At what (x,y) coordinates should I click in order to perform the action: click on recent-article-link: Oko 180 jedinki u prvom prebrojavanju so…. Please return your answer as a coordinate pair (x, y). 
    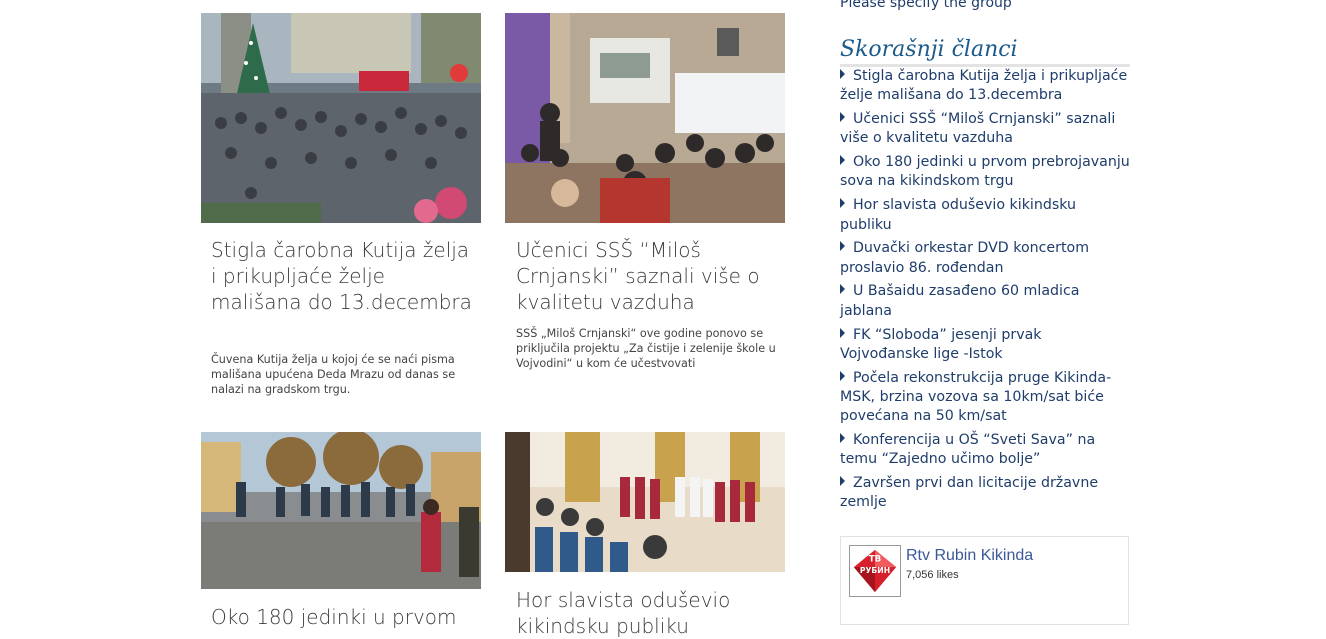
    Looking at the image, I should click on (986, 172).